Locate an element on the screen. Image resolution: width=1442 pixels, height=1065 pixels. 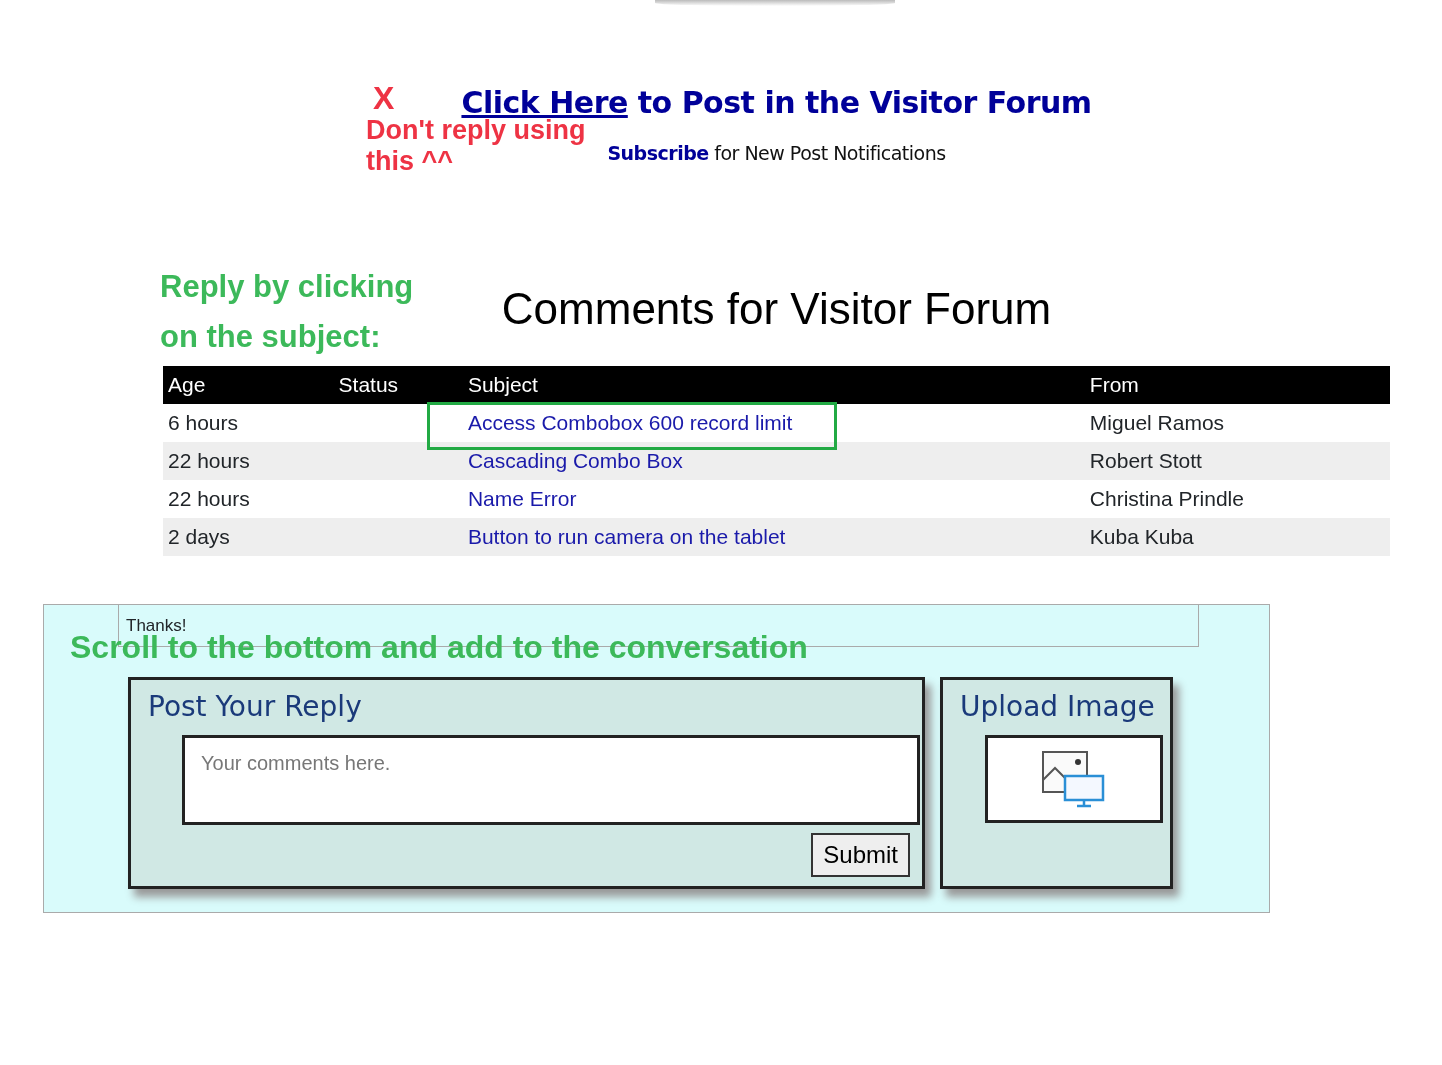
column-header: From is located at coordinates (1237, 384).